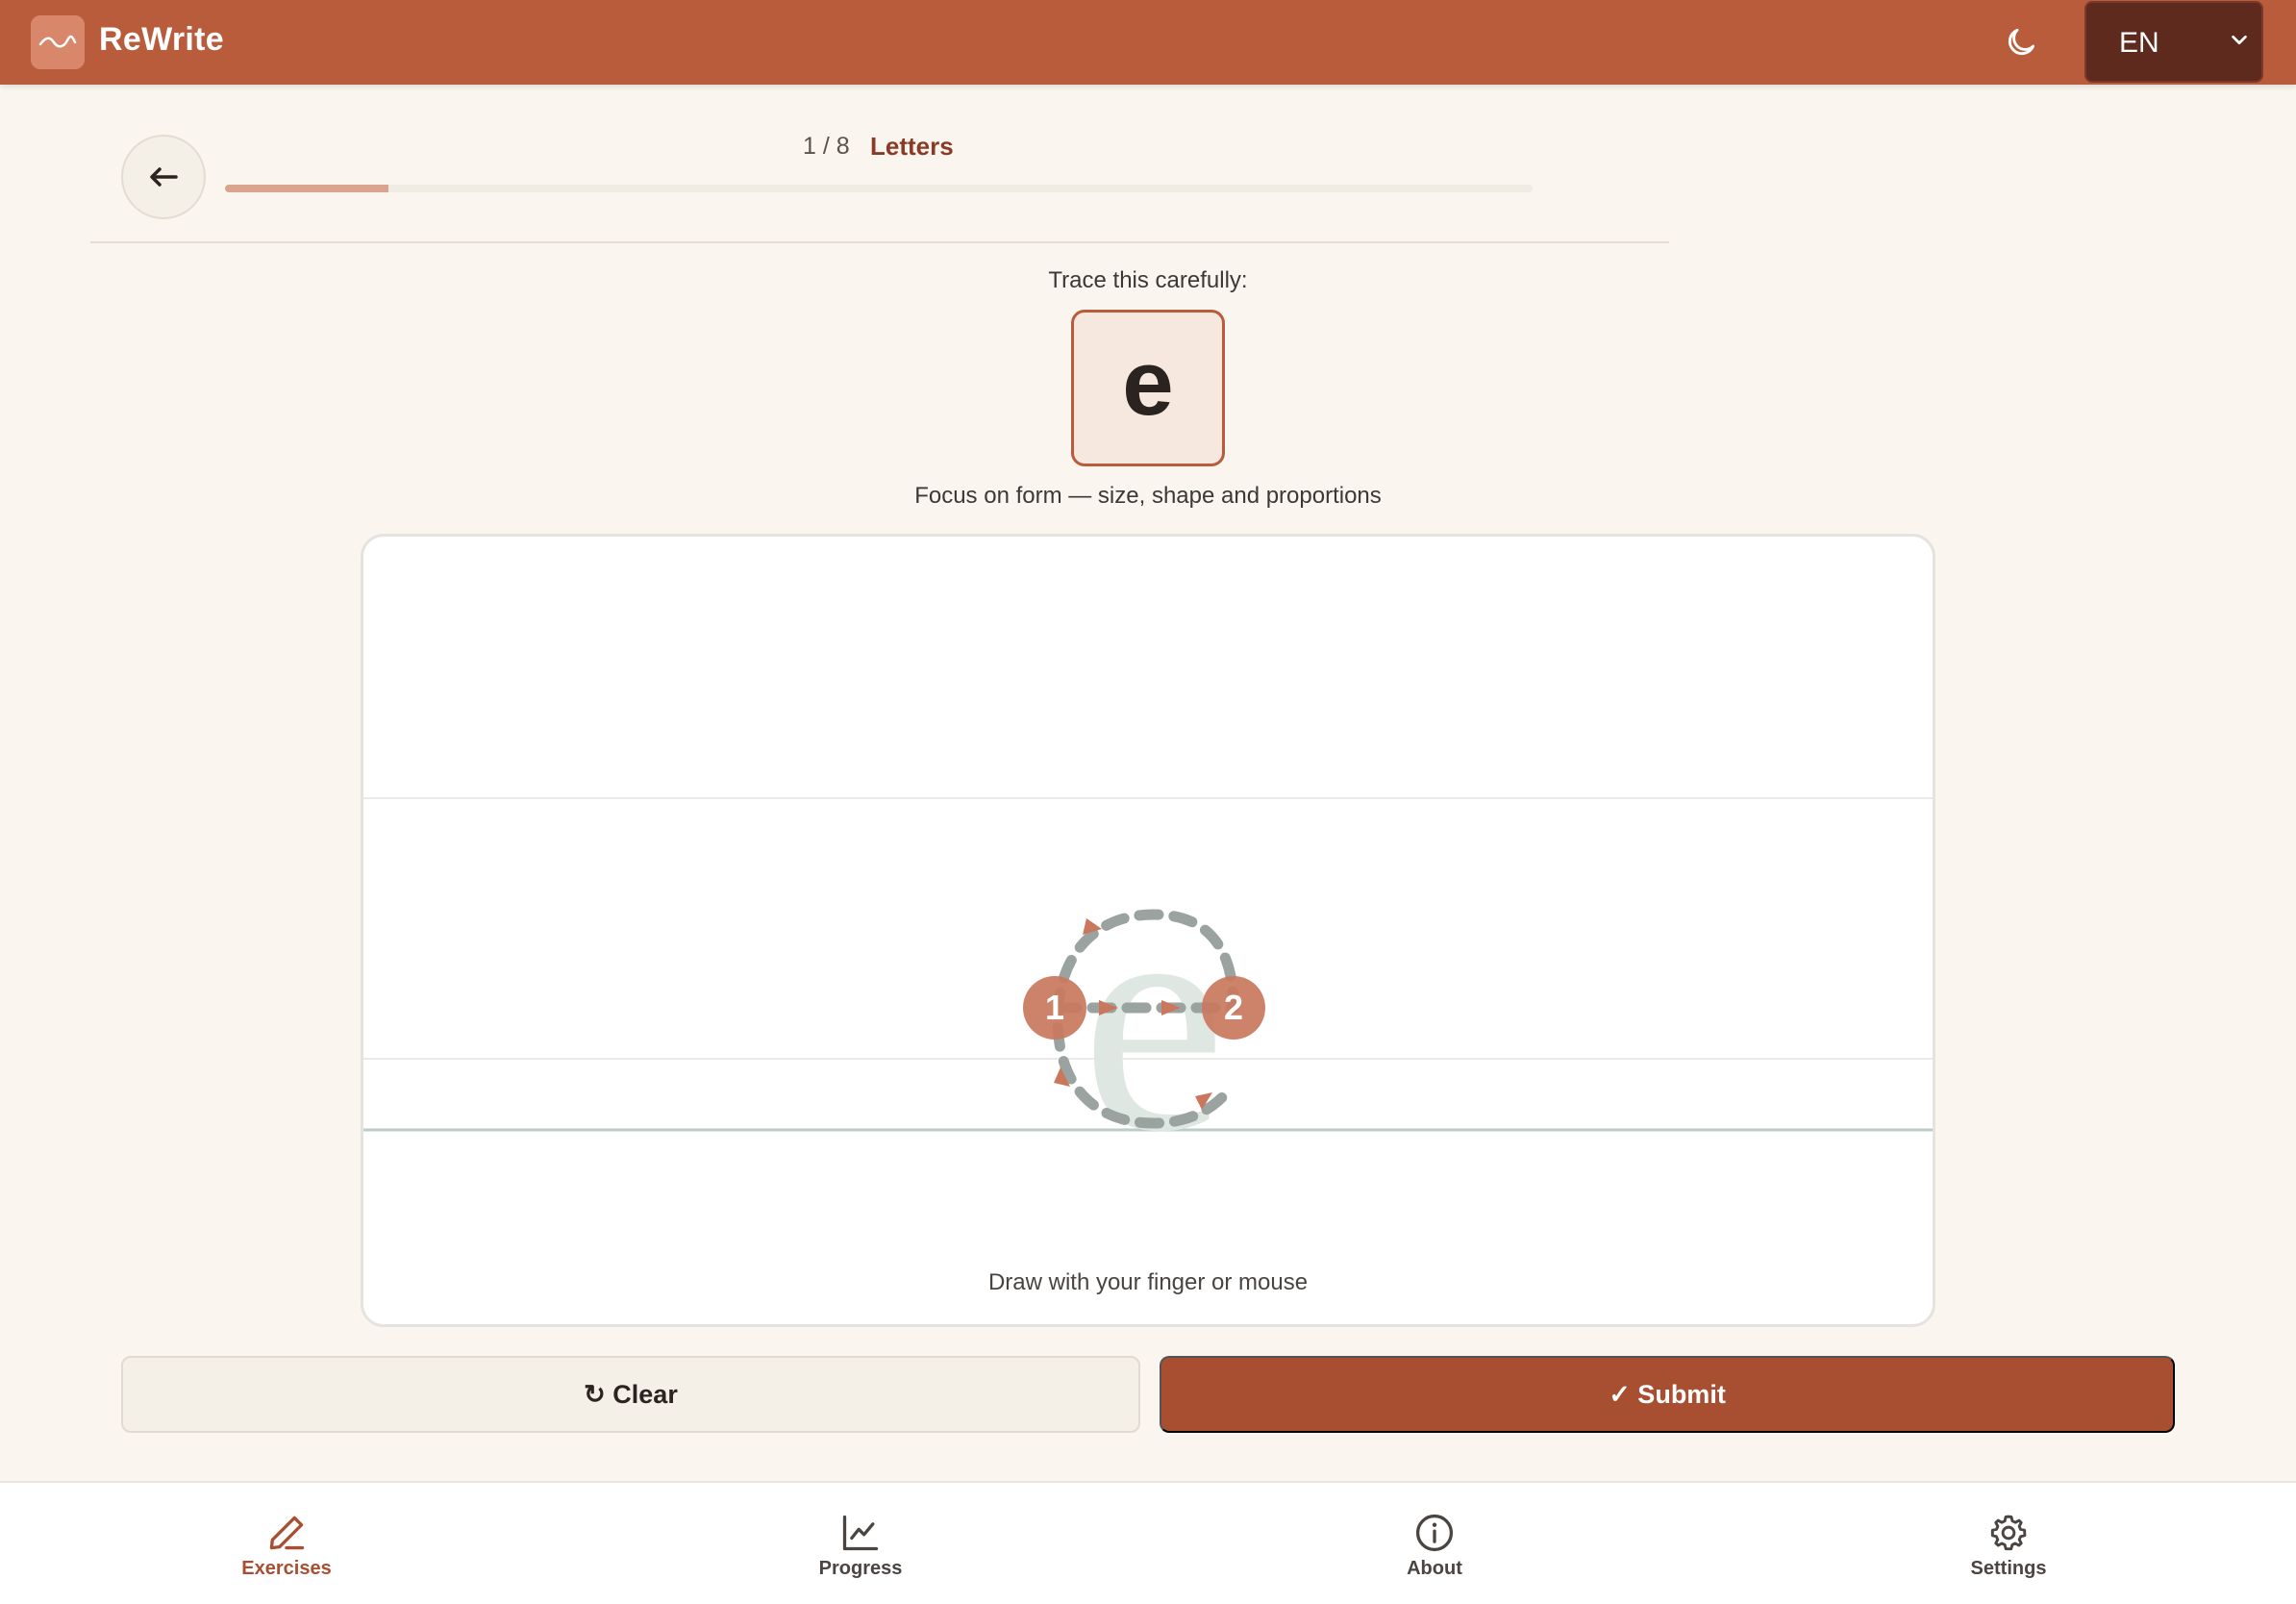  Describe the element at coordinates (1148, 388) in the screenshot. I see `target-letter-card: e` at that location.